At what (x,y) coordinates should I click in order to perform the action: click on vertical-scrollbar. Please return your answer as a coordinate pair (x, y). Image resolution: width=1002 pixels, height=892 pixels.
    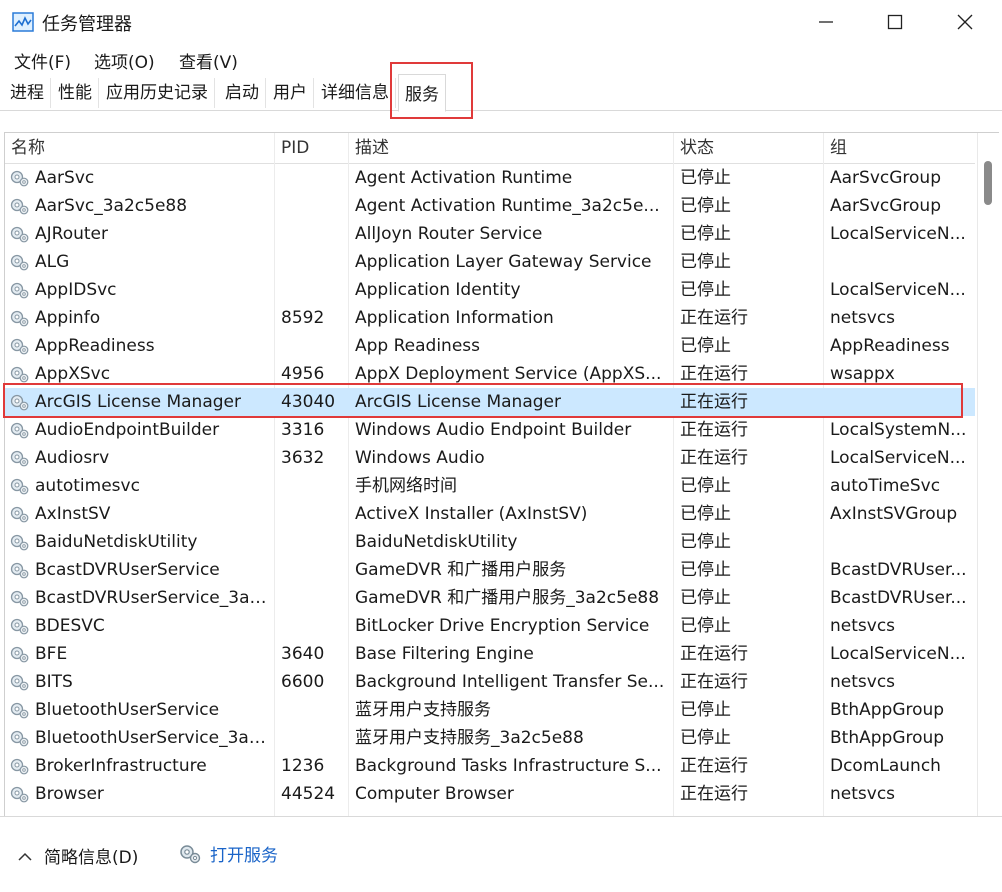
    Looking at the image, I should click on (988, 475).